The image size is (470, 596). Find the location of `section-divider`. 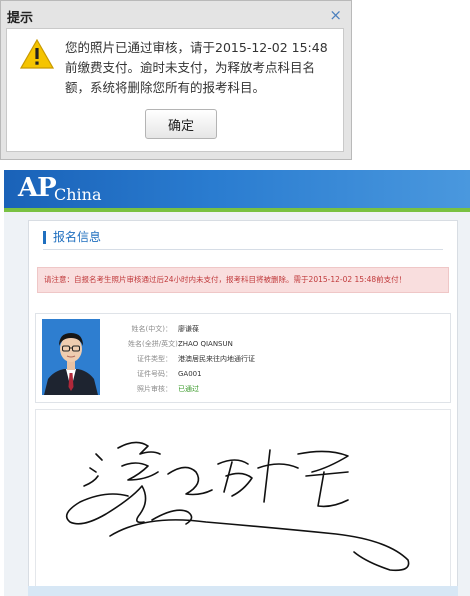

section-divider is located at coordinates (243, 249).